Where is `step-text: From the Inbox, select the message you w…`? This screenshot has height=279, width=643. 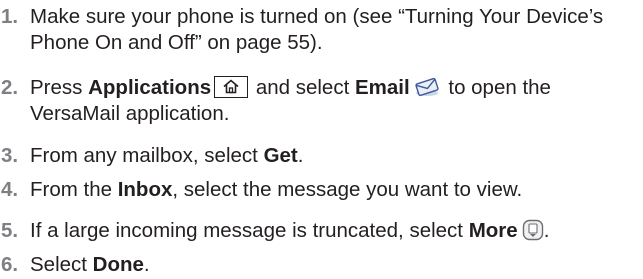
step-text: From the Inbox, select the message you w… is located at coordinates (335, 190).